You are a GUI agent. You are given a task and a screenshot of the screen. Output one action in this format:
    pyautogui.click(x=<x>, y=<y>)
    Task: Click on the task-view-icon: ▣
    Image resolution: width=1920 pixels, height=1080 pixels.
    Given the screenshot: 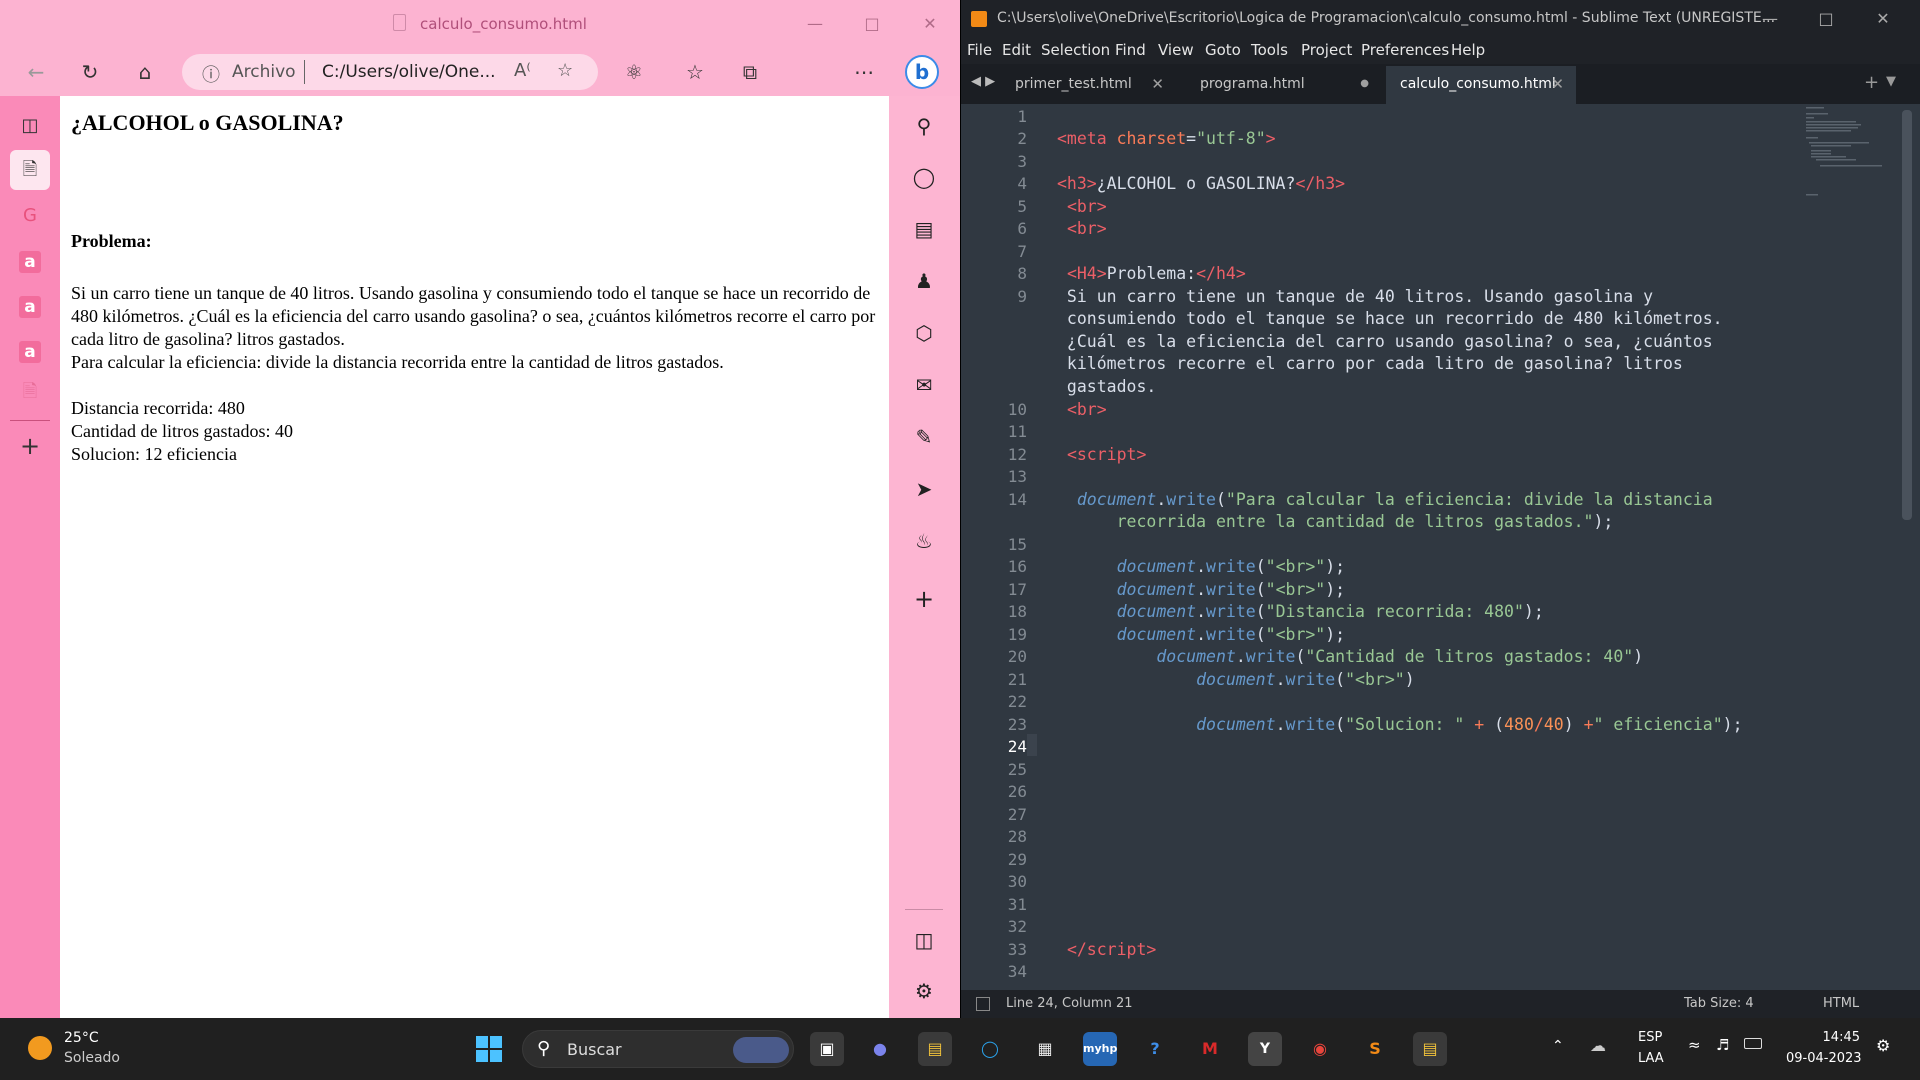 What is the action you would take?
    pyautogui.click(x=827, y=1049)
    